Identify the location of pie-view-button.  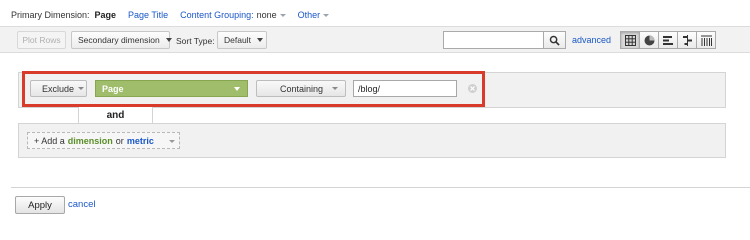
(649, 40).